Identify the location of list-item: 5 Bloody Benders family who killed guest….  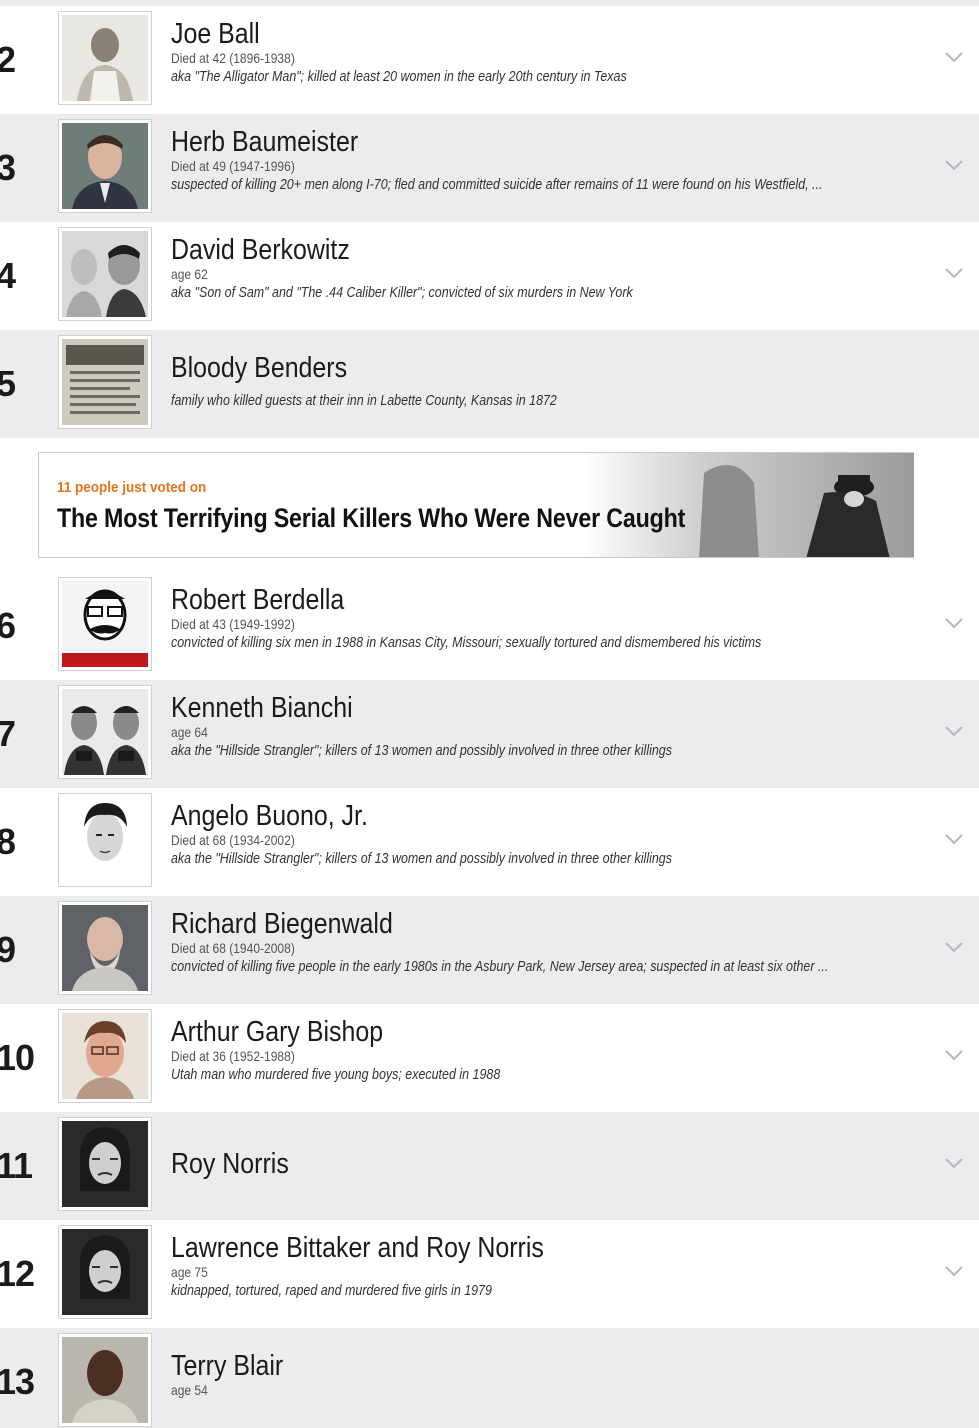
(489, 384).